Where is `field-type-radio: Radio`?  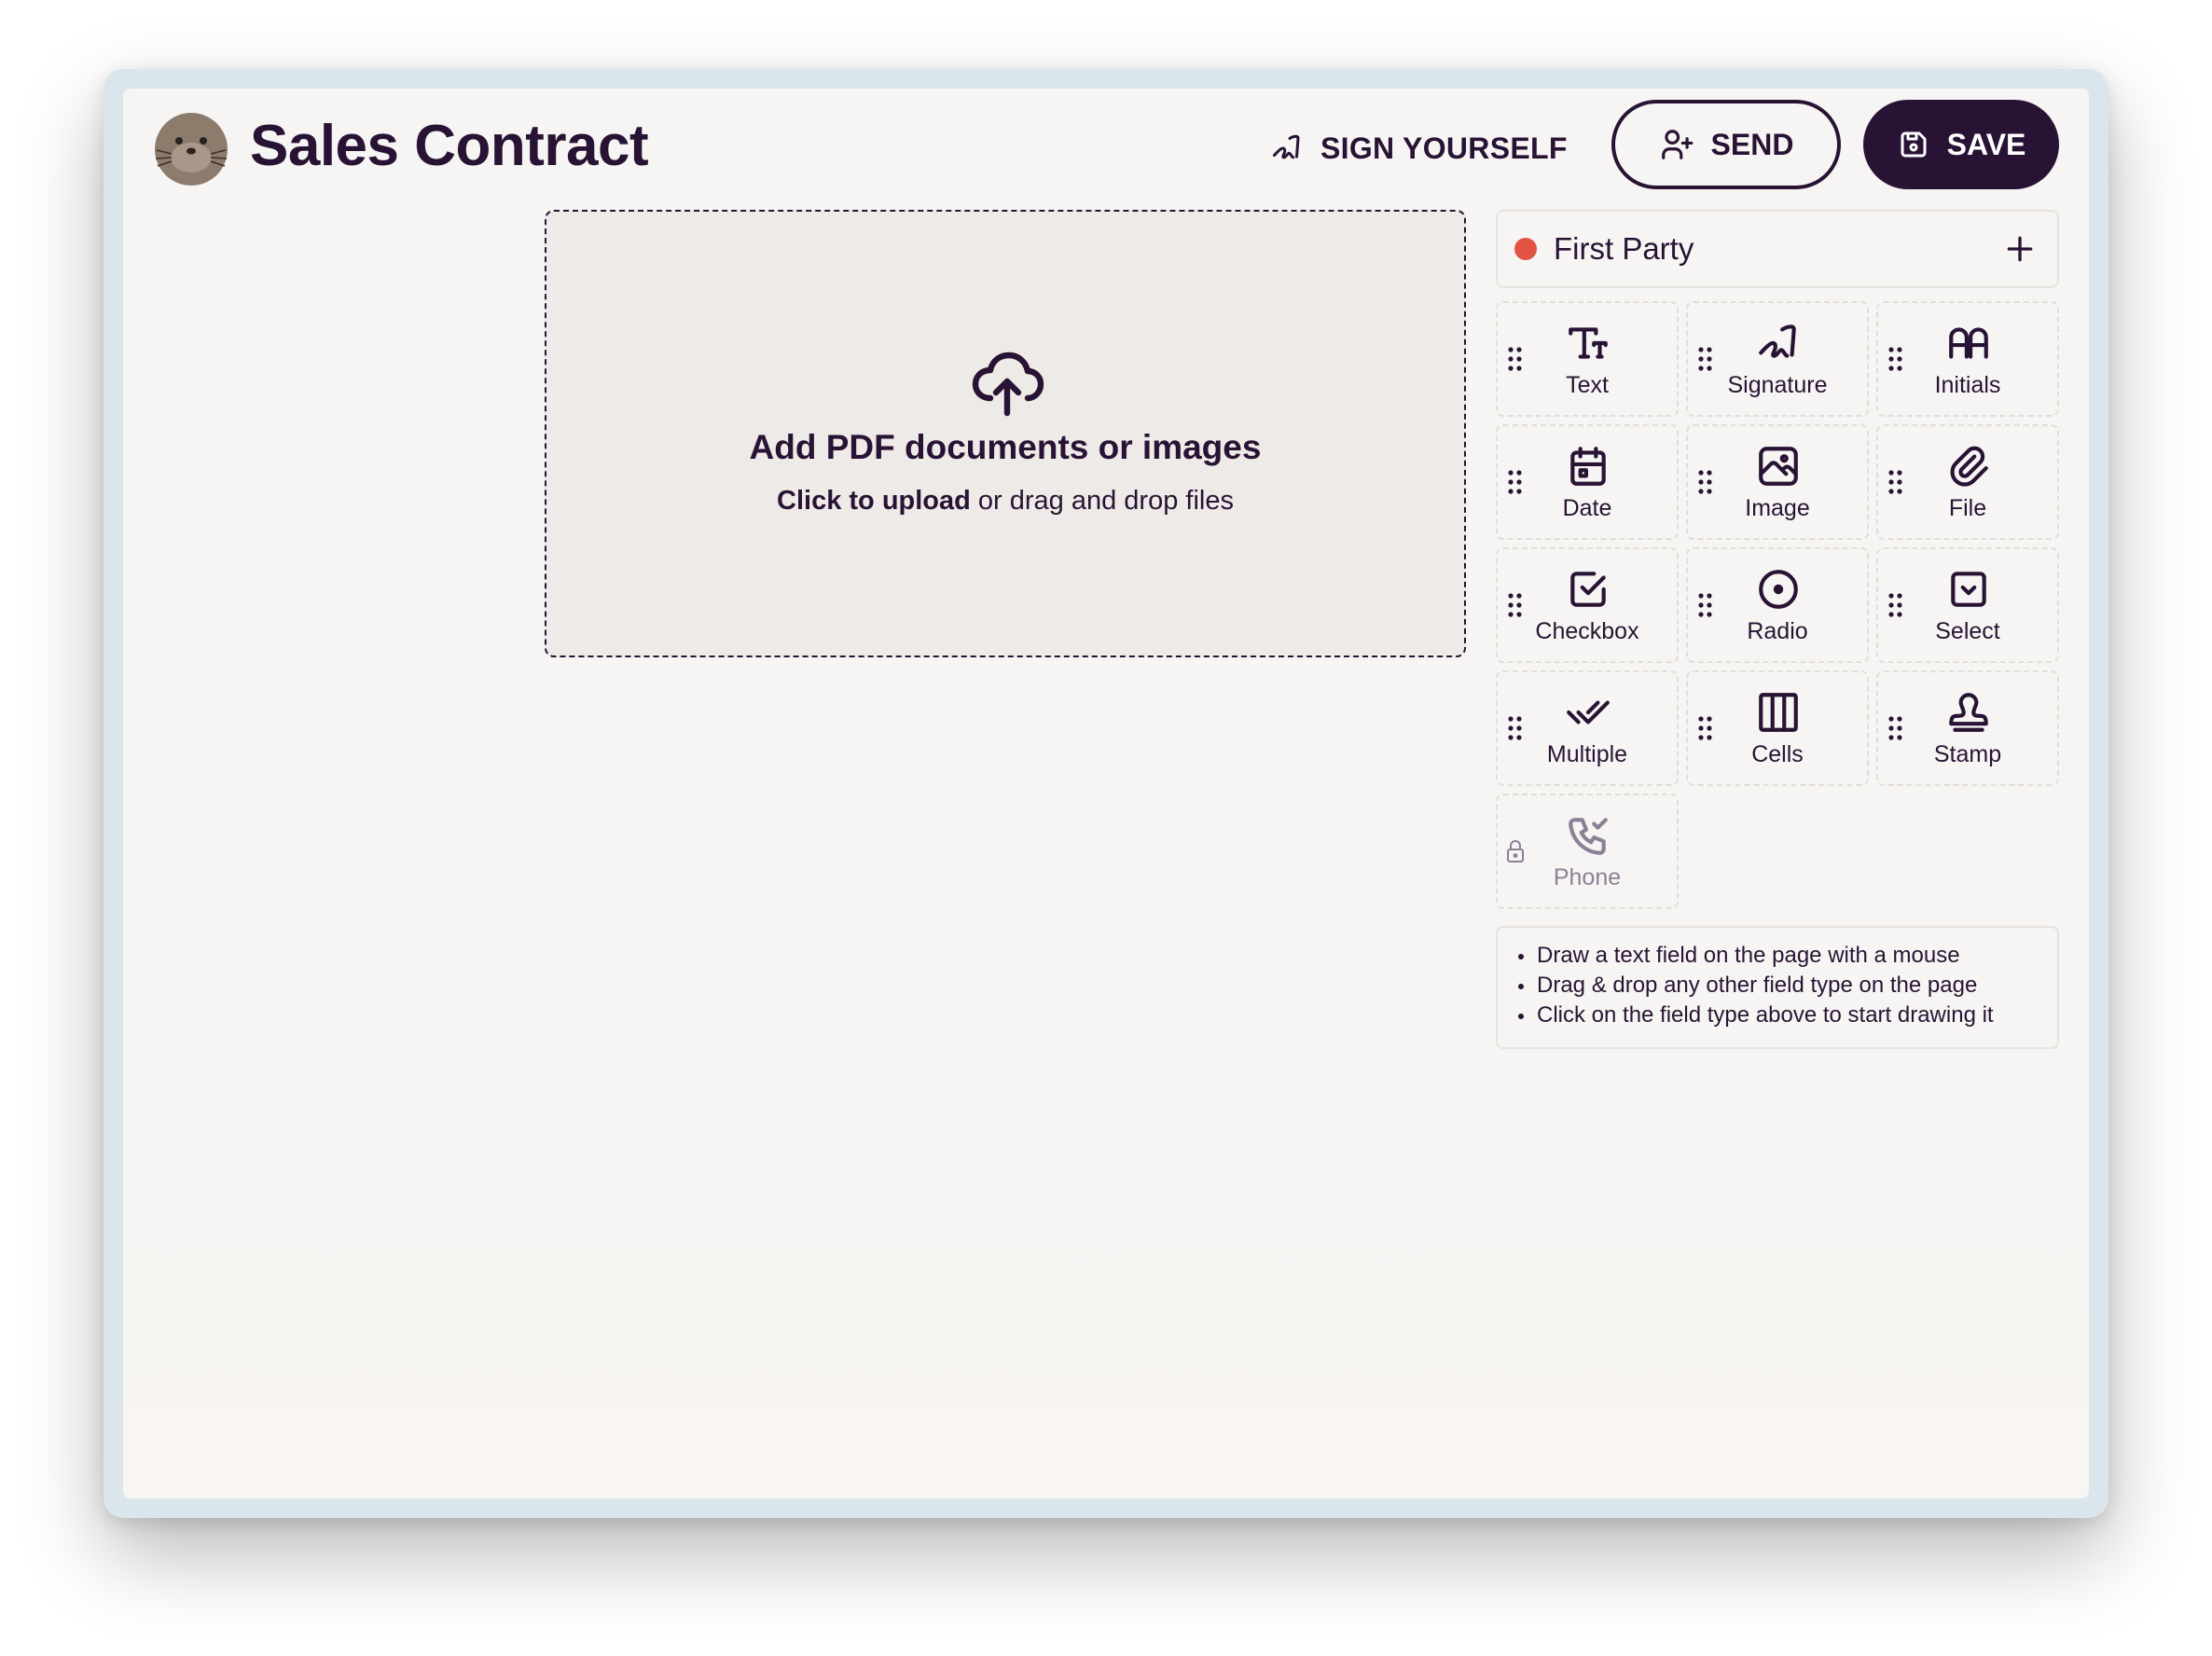
field-type-radio: Radio is located at coordinates (1777, 605).